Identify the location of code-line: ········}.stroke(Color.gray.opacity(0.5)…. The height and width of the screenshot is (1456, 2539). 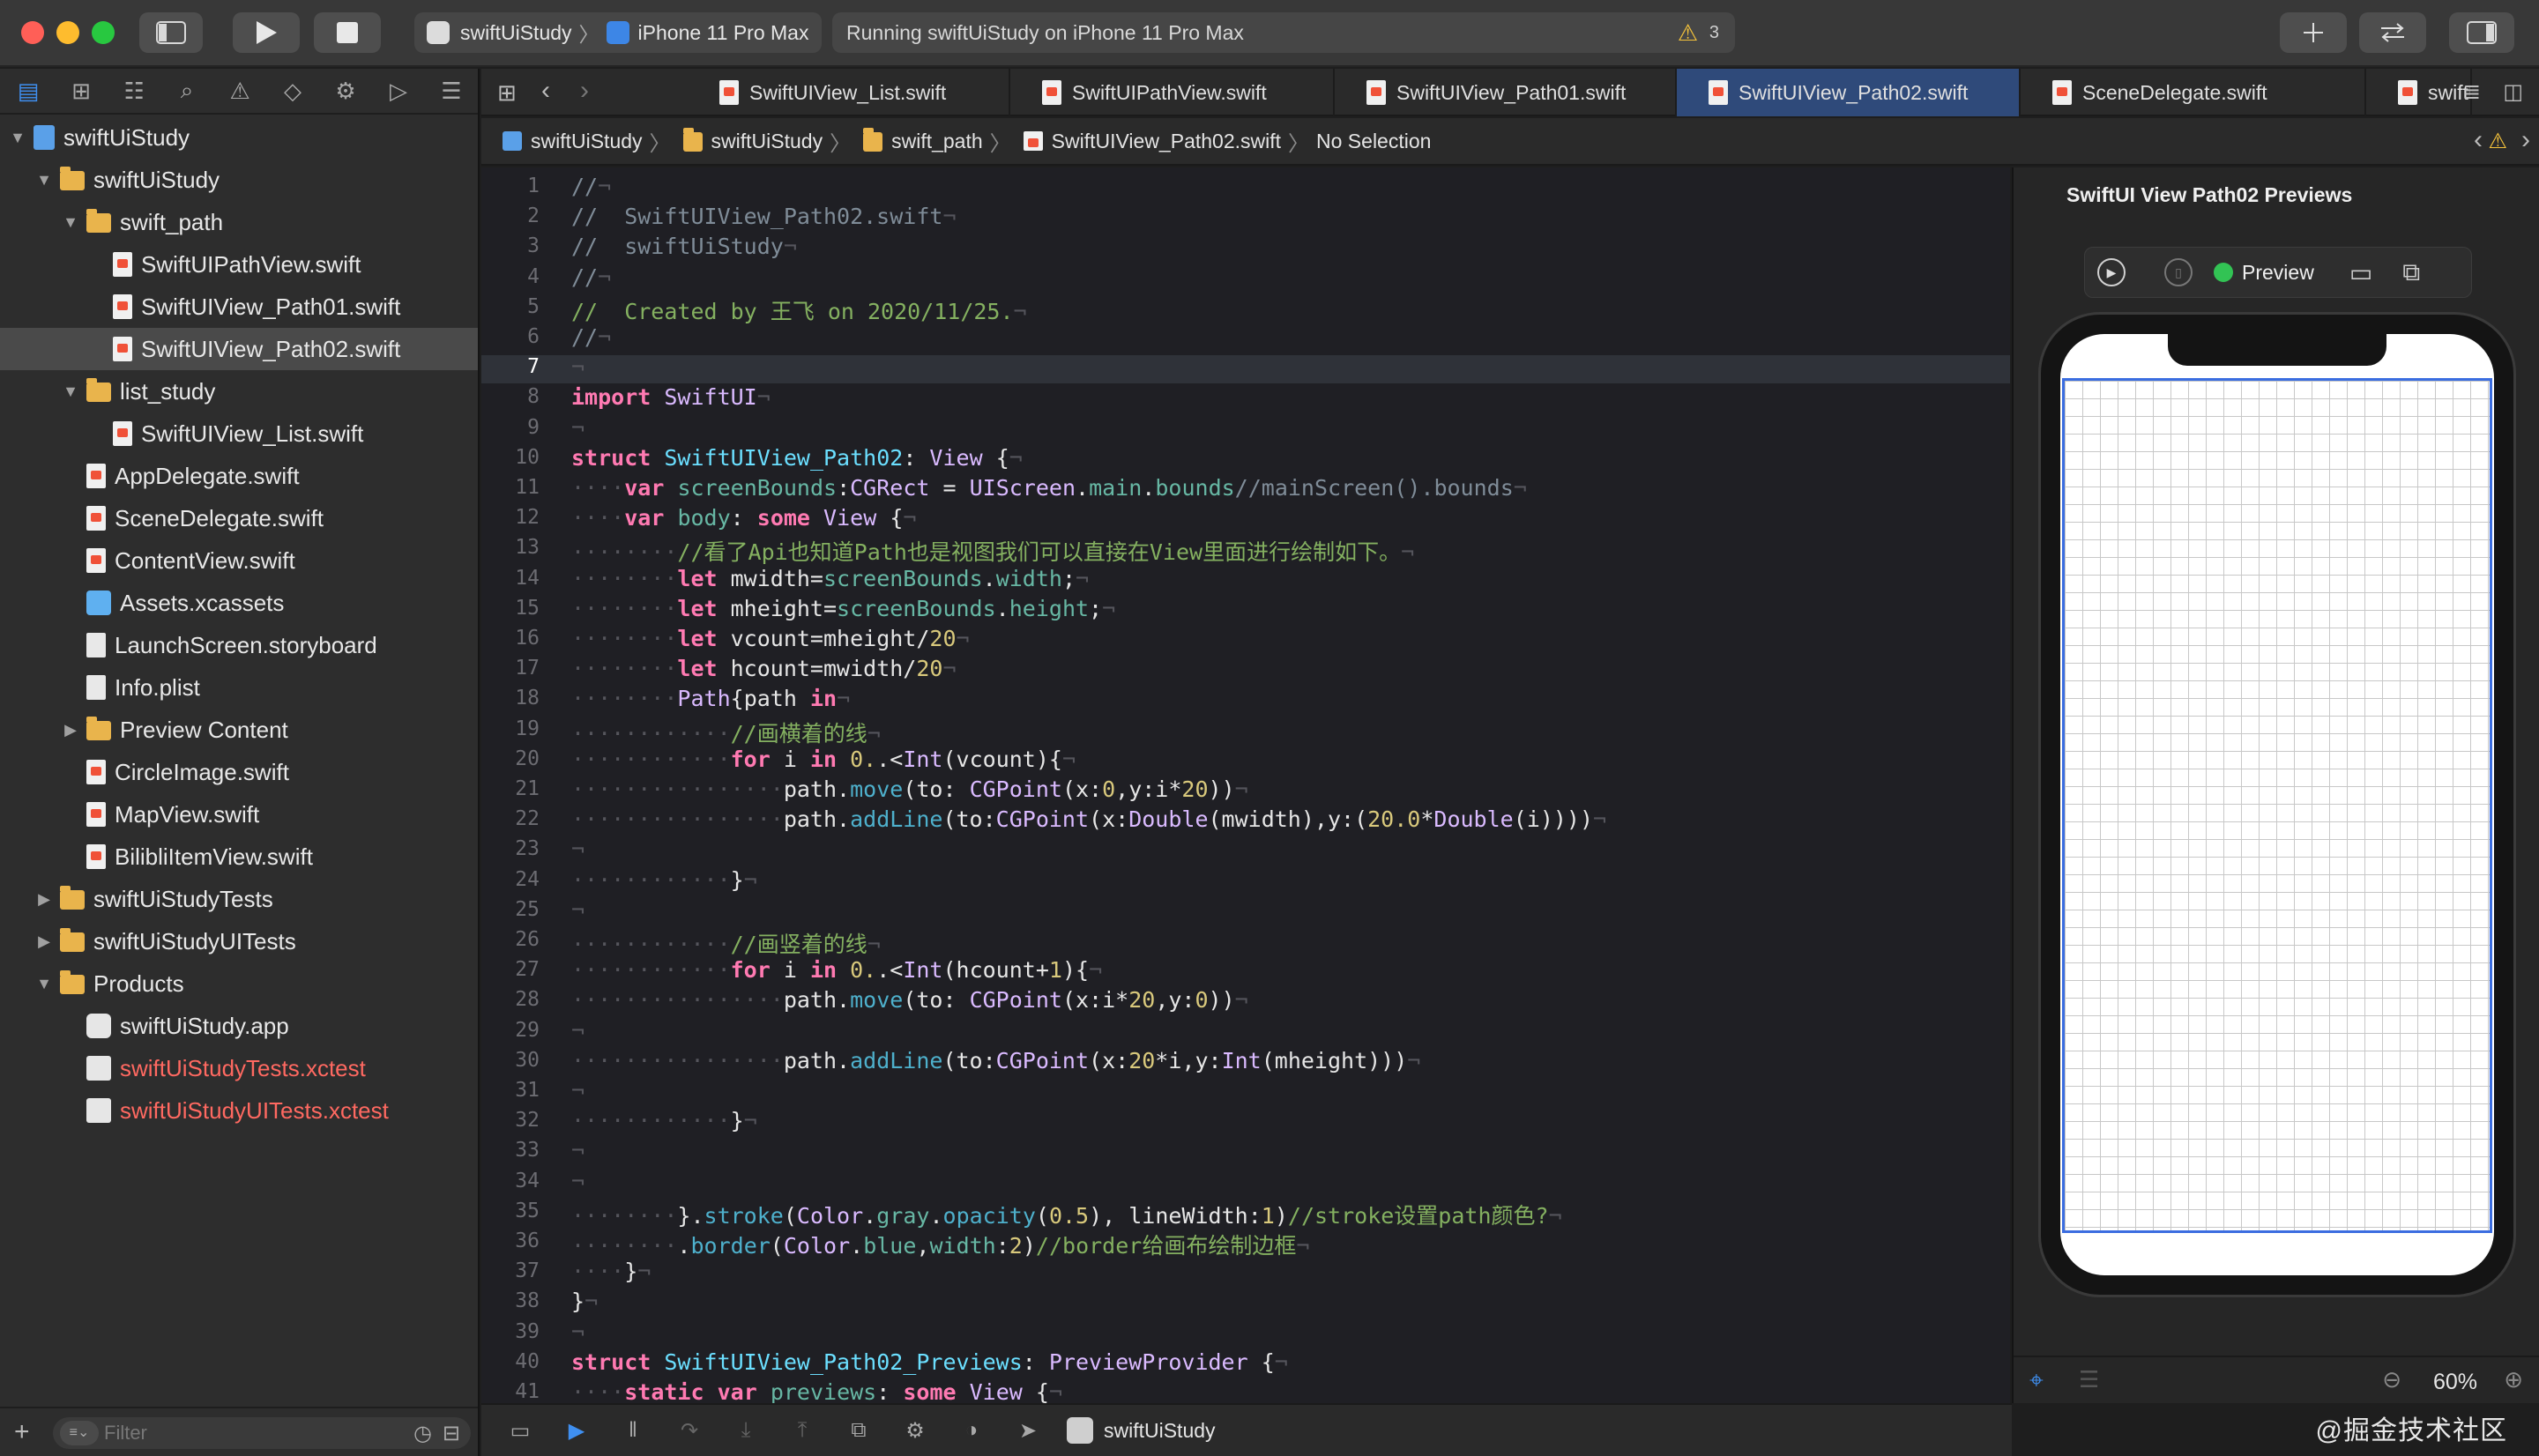
(1066, 1214).